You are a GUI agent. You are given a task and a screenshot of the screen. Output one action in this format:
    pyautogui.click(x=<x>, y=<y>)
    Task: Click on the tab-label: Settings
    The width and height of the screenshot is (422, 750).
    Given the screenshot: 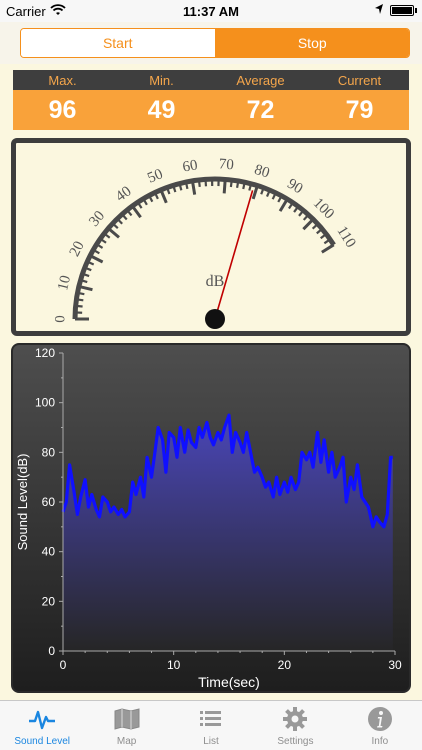 What is the action you would take?
    pyautogui.click(x=295, y=741)
    